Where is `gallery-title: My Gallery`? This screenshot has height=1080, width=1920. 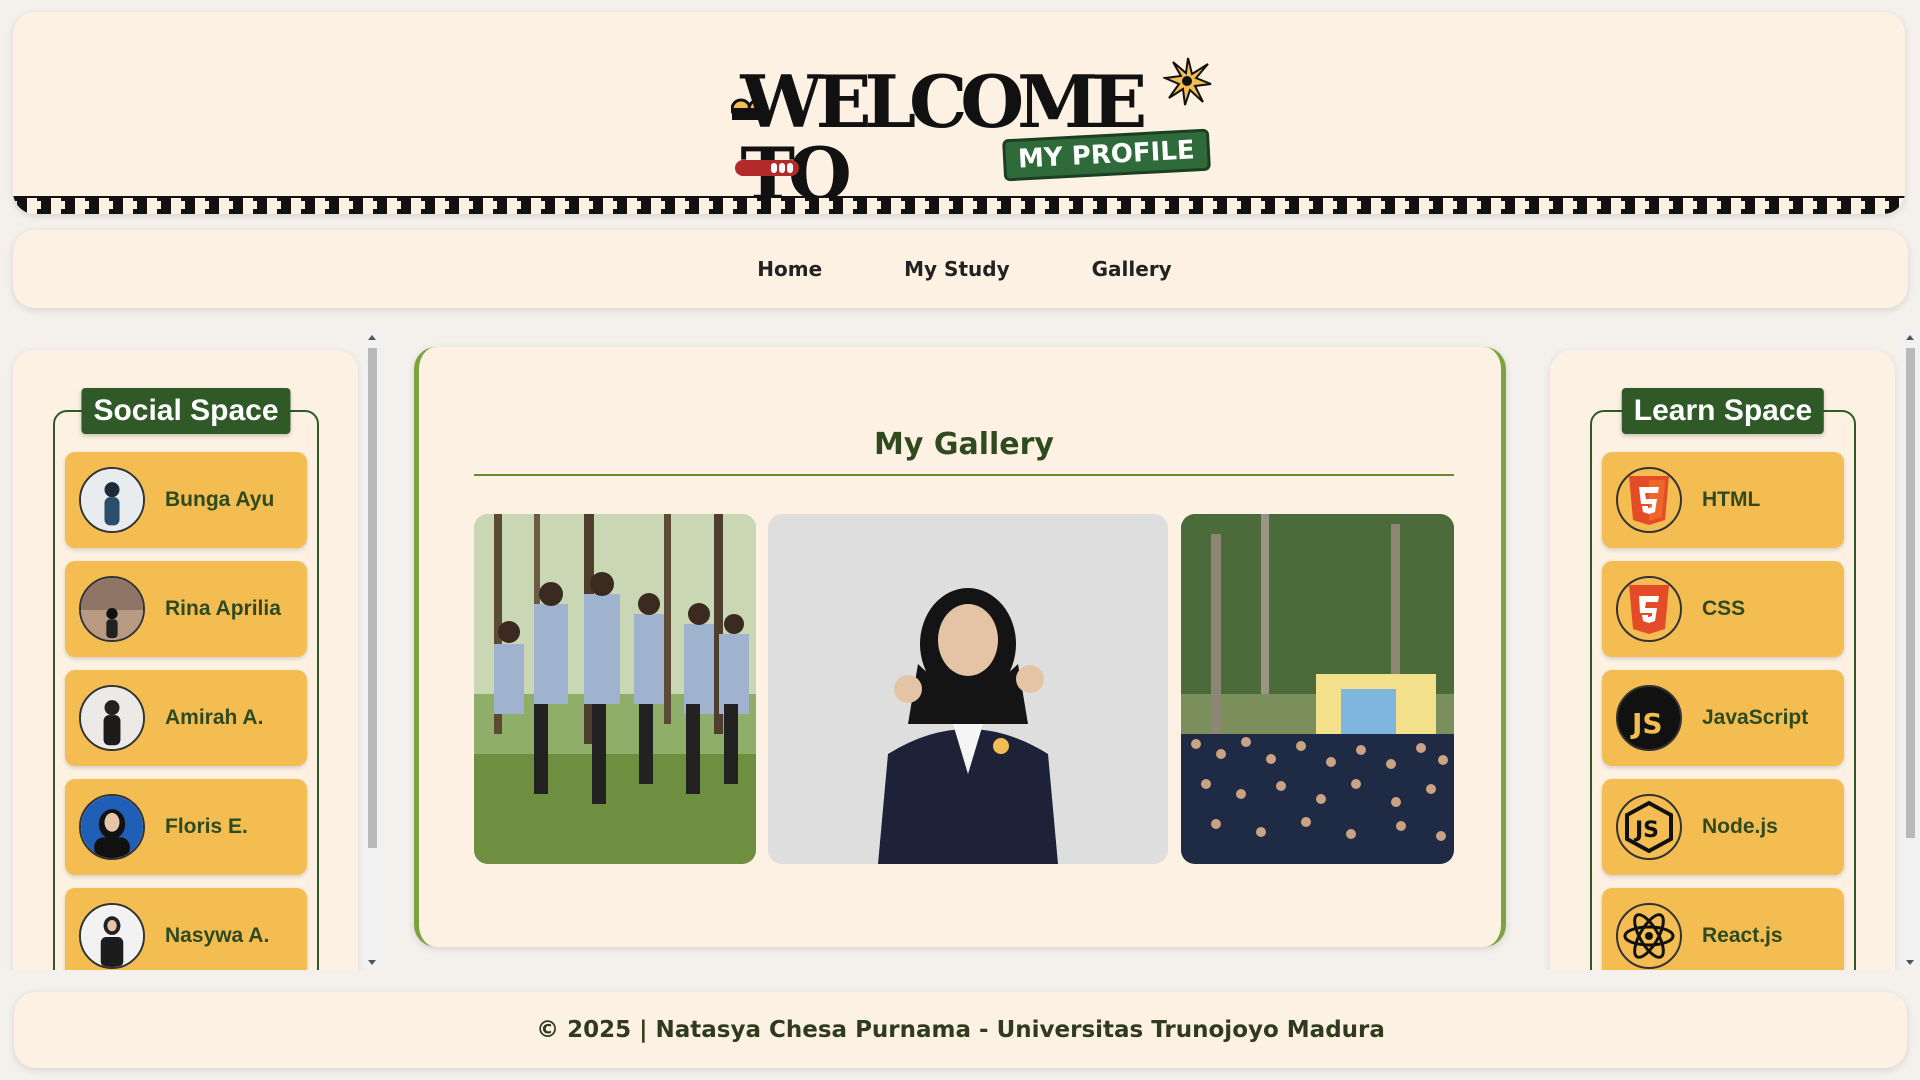
gallery-title: My Gallery is located at coordinates (964, 444).